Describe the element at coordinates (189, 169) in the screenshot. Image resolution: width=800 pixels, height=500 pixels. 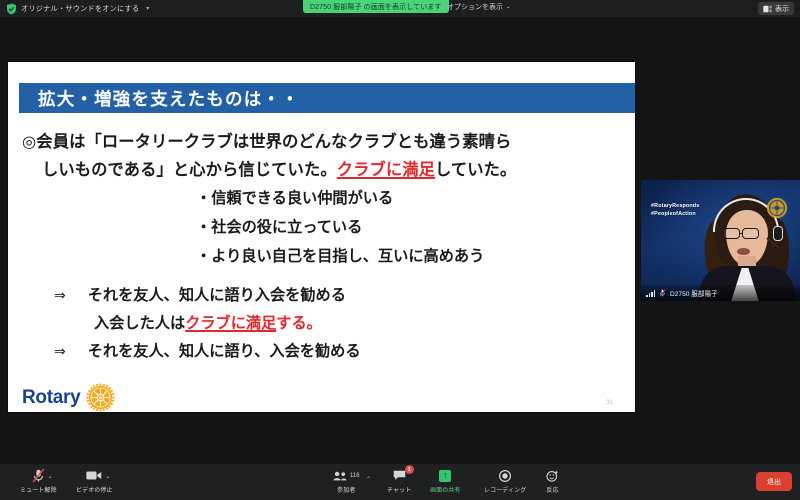
I see `paragraph-line2-text: しいものである」と心から信じていた。` at that location.